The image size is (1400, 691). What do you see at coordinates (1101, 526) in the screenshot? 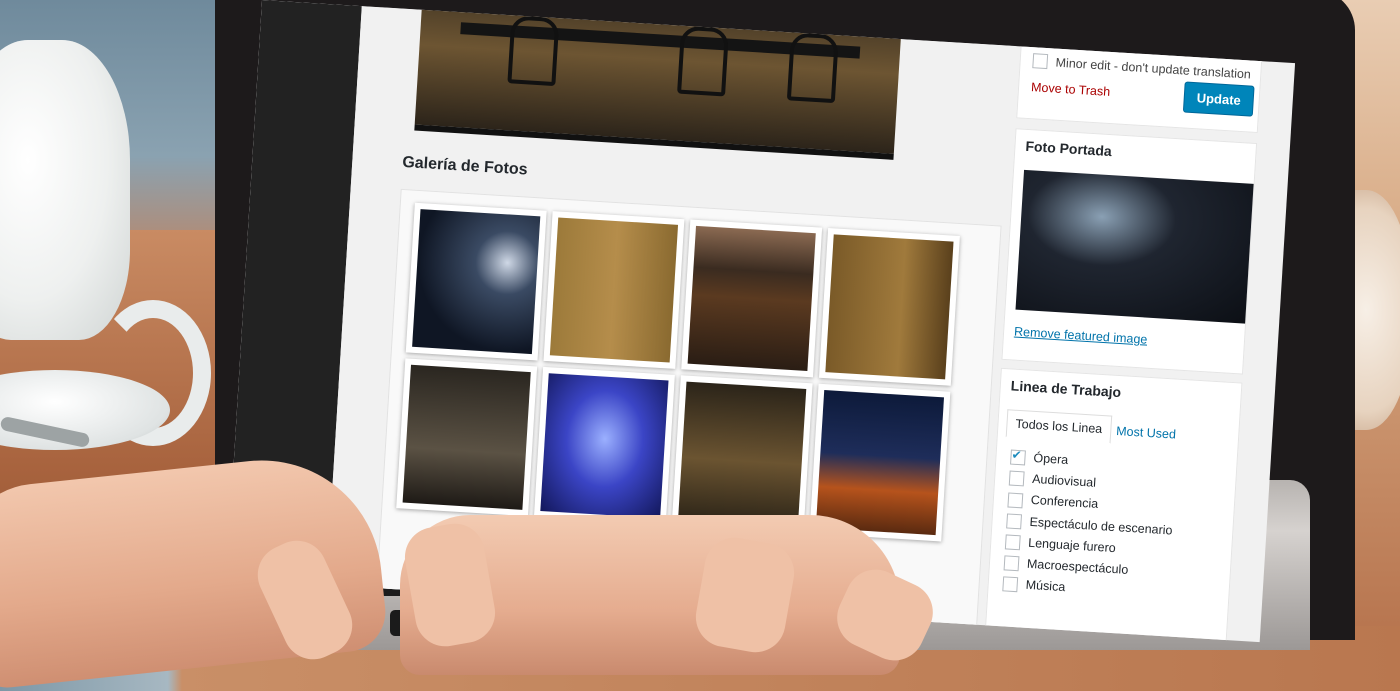
I see `category-label: Espectáculo de escenario` at bounding box center [1101, 526].